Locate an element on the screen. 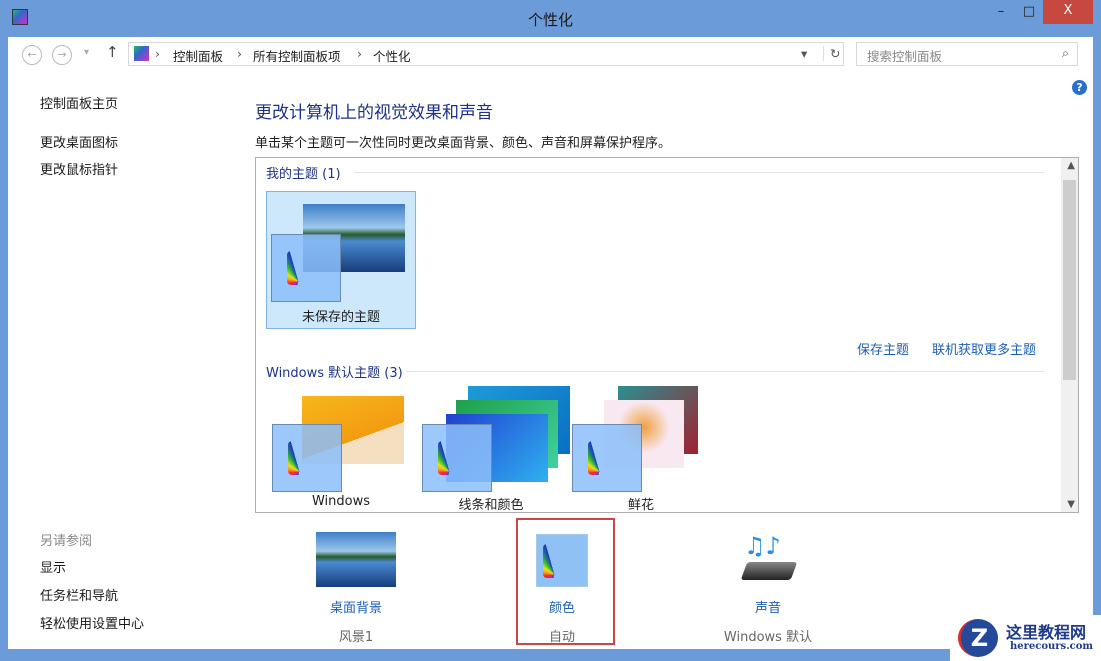 Image resolution: width=1101 pixels, height=661 pixels. theme-label: Windows is located at coordinates (341, 501).